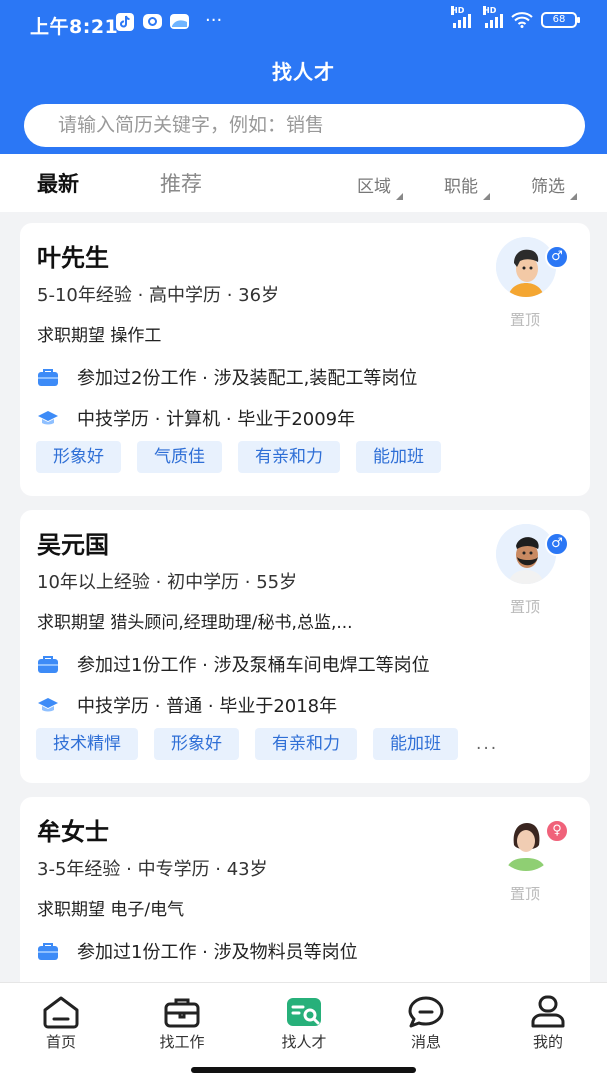 The height and width of the screenshot is (1081, 607). Describe the element at coordinates (304, 1012) in the screenshot. I see `talent-search-icon` at that location.